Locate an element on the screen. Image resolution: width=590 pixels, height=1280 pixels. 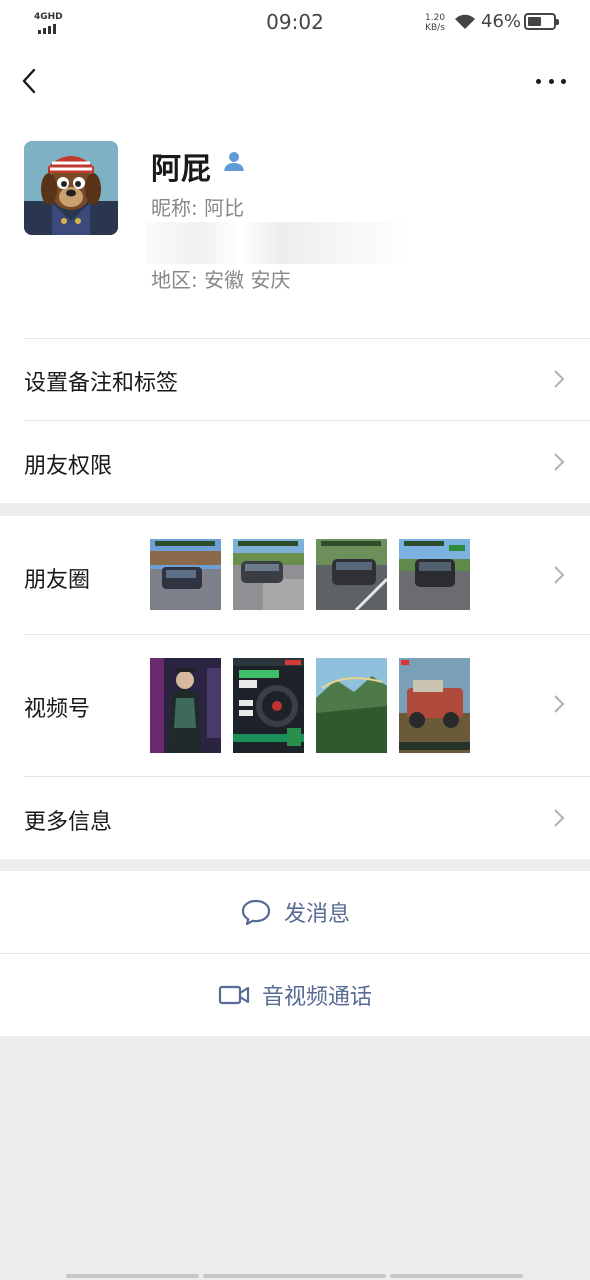
chevron-left-icon is located at coordinates (31, 81).